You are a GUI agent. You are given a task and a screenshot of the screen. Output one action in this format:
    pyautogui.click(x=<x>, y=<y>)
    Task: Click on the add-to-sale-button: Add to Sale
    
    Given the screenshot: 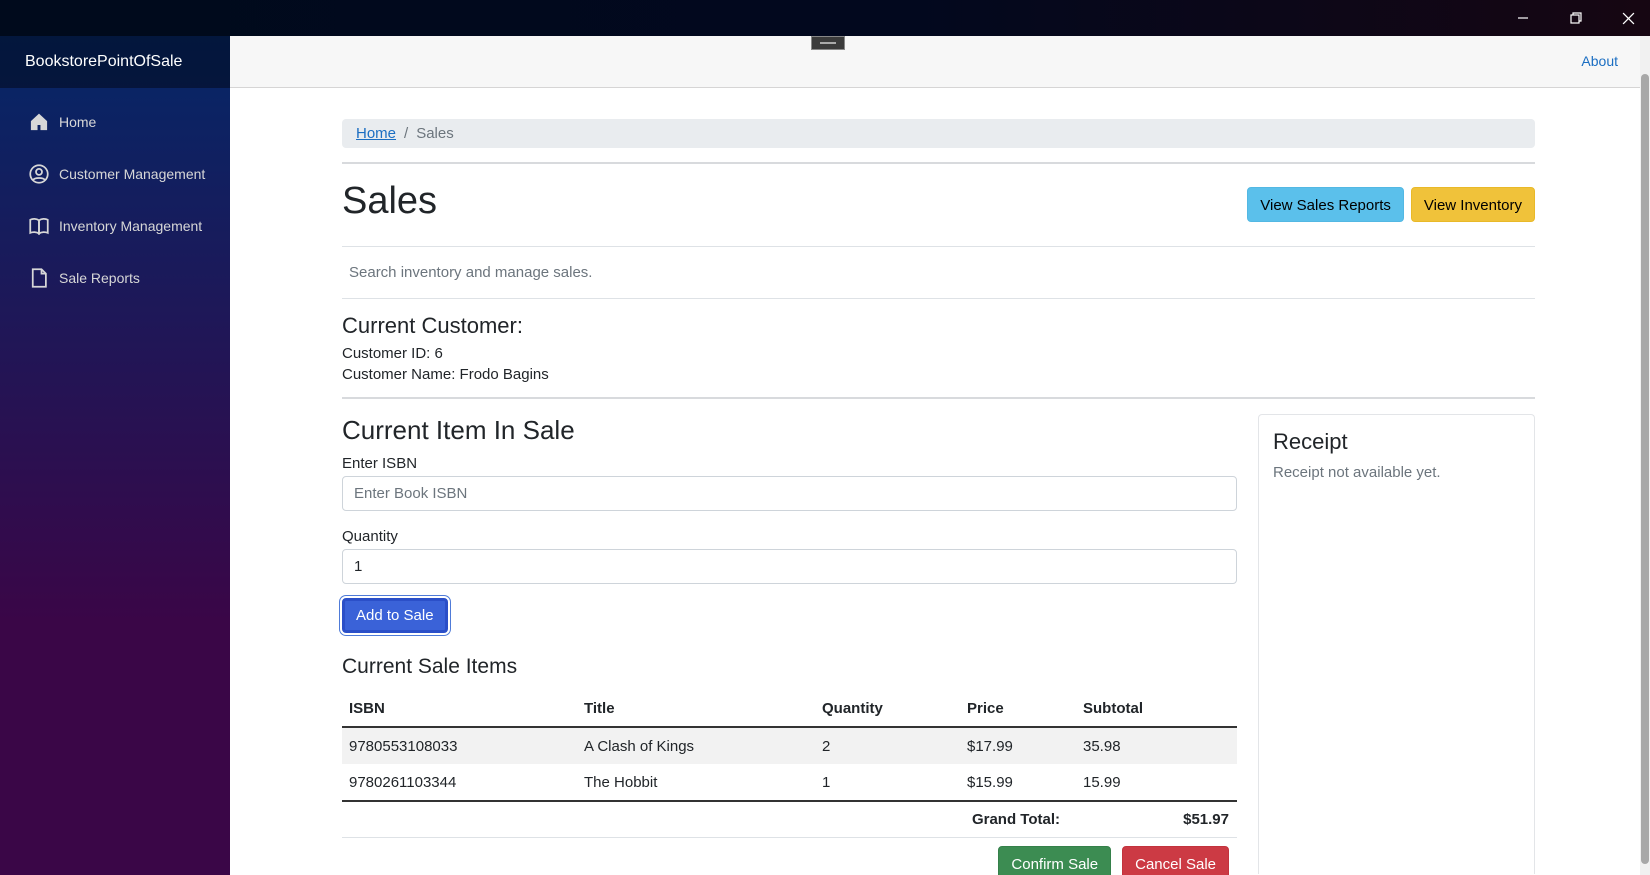 What is the action you would take?
    pyautogui.click(x=395, y=615)
    